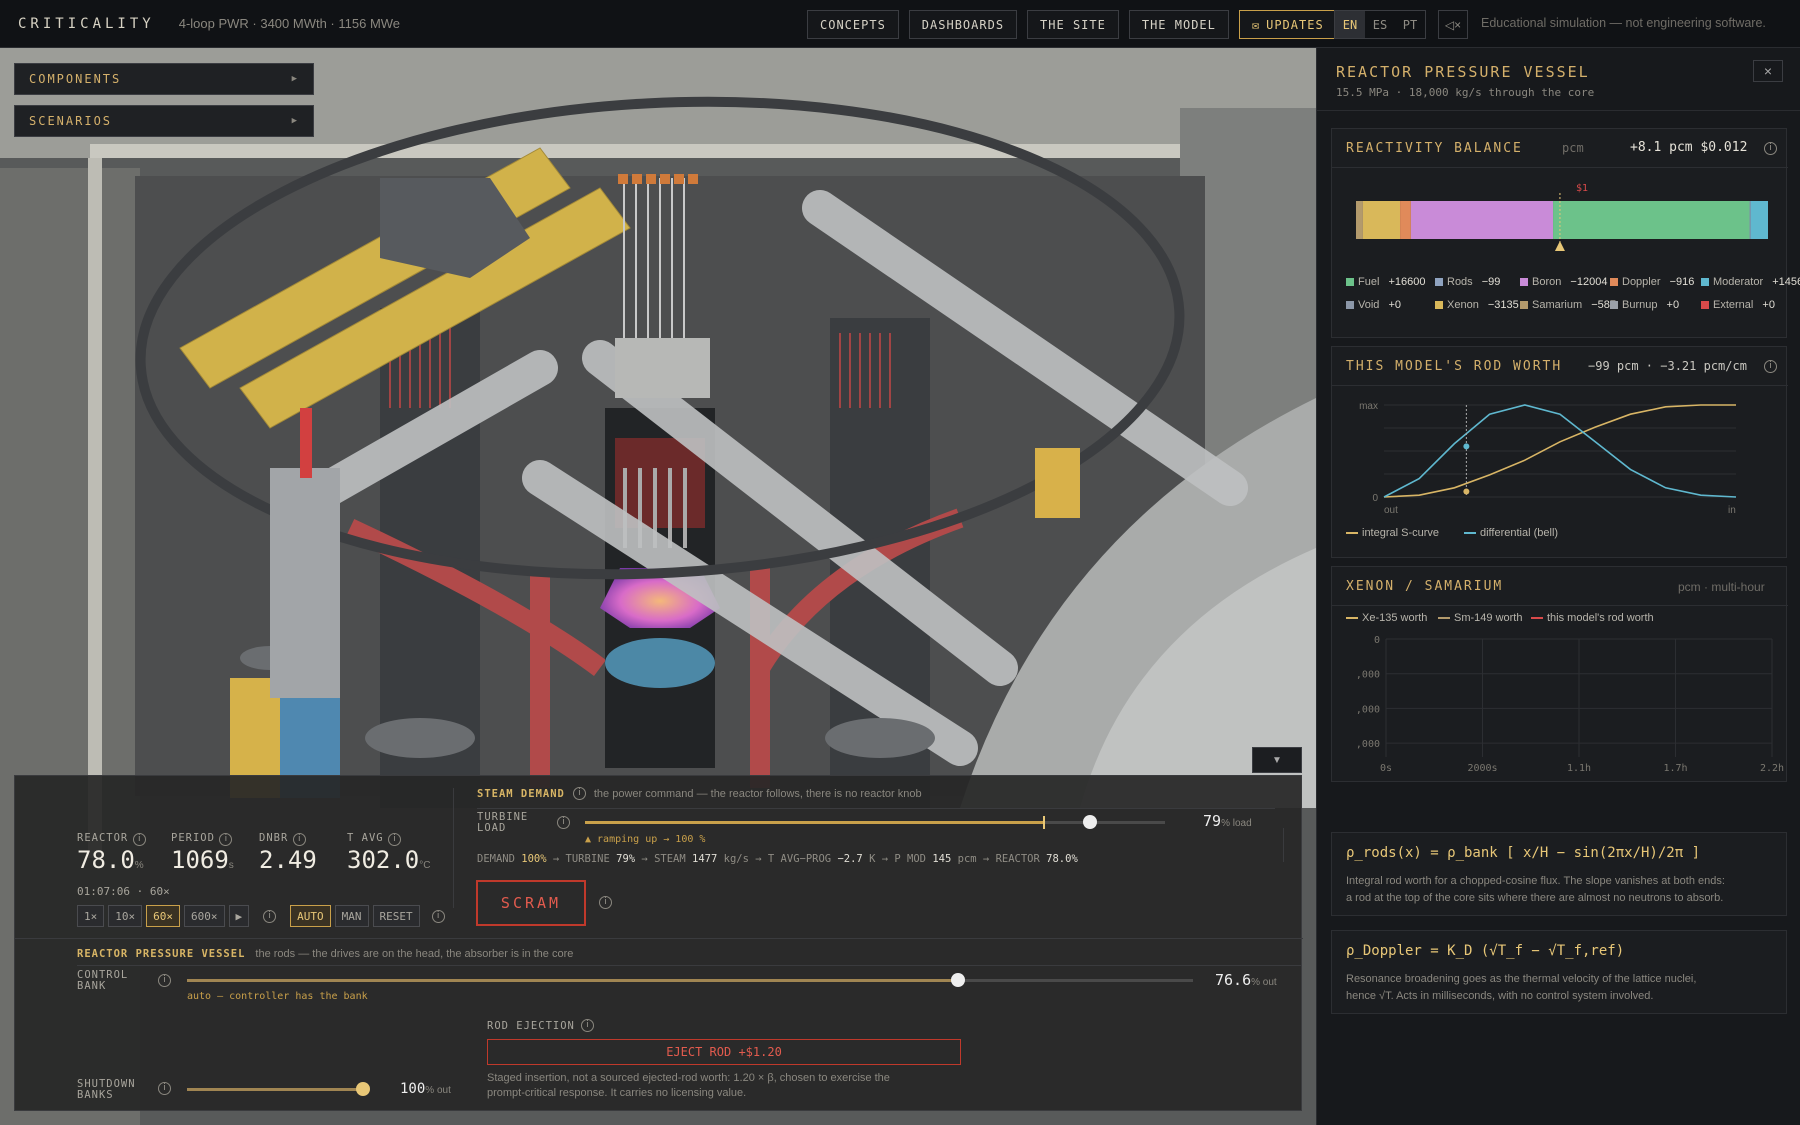  Describe the element at coordinates (1750, 282) in the screenshot. I see `legend-item-moderator: Moderator +1456` at that location.